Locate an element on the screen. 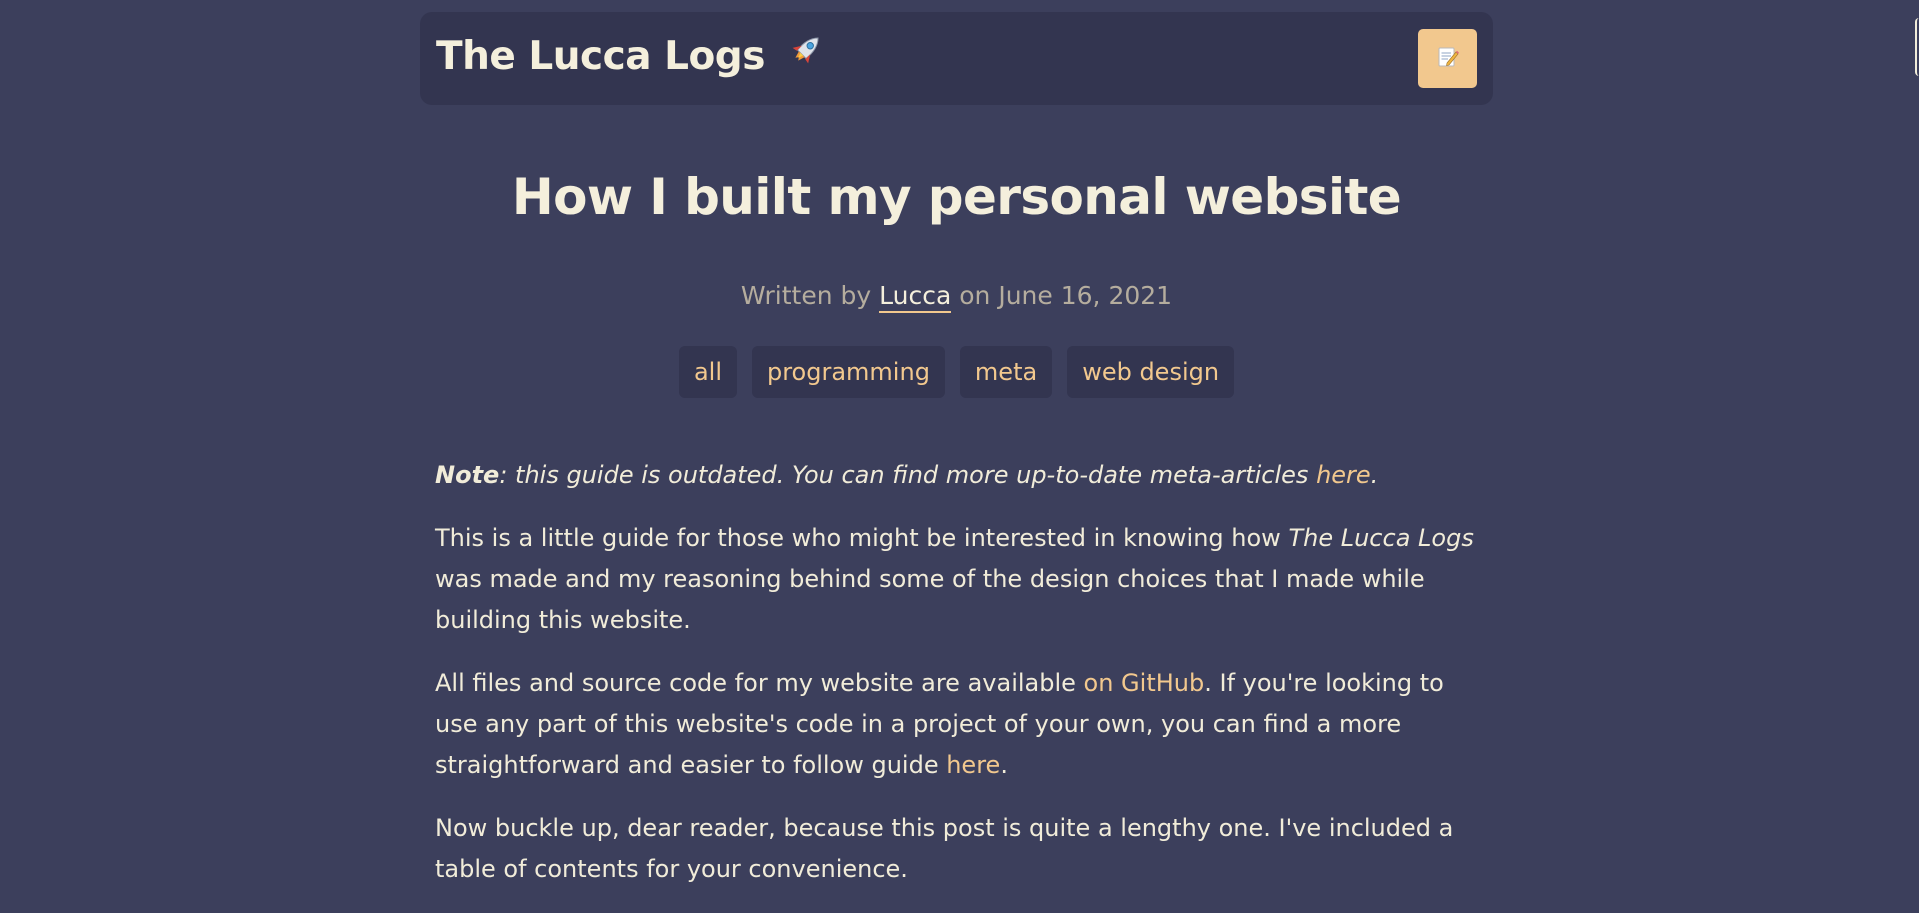 Image resolution: width=1919 pixels, height=913 pixels. github-link: on GitHub is located at coordinates (1144, 683).